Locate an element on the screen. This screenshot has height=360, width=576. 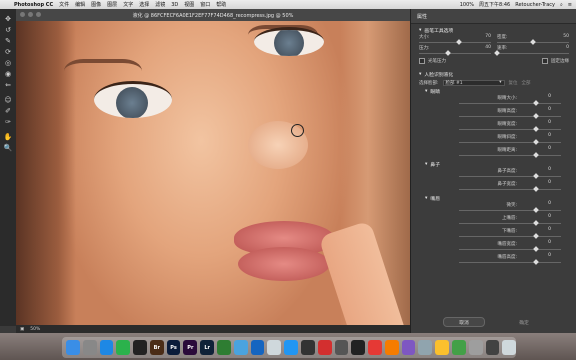
ok-button: 确定 is located at coordinates (524, 322).